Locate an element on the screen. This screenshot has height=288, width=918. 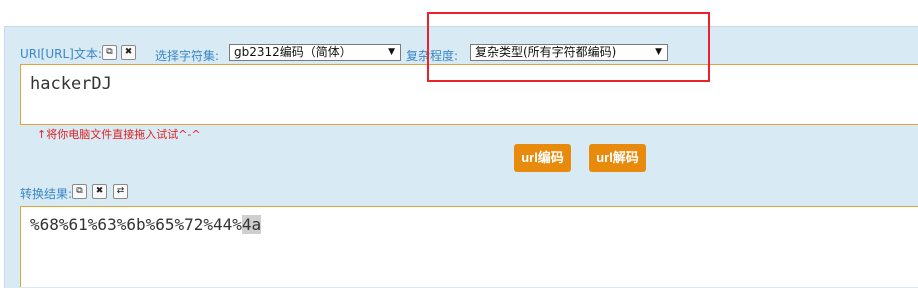
charset-select: gb2312编码（简体） ▼ is located at coordinates (315, 52).